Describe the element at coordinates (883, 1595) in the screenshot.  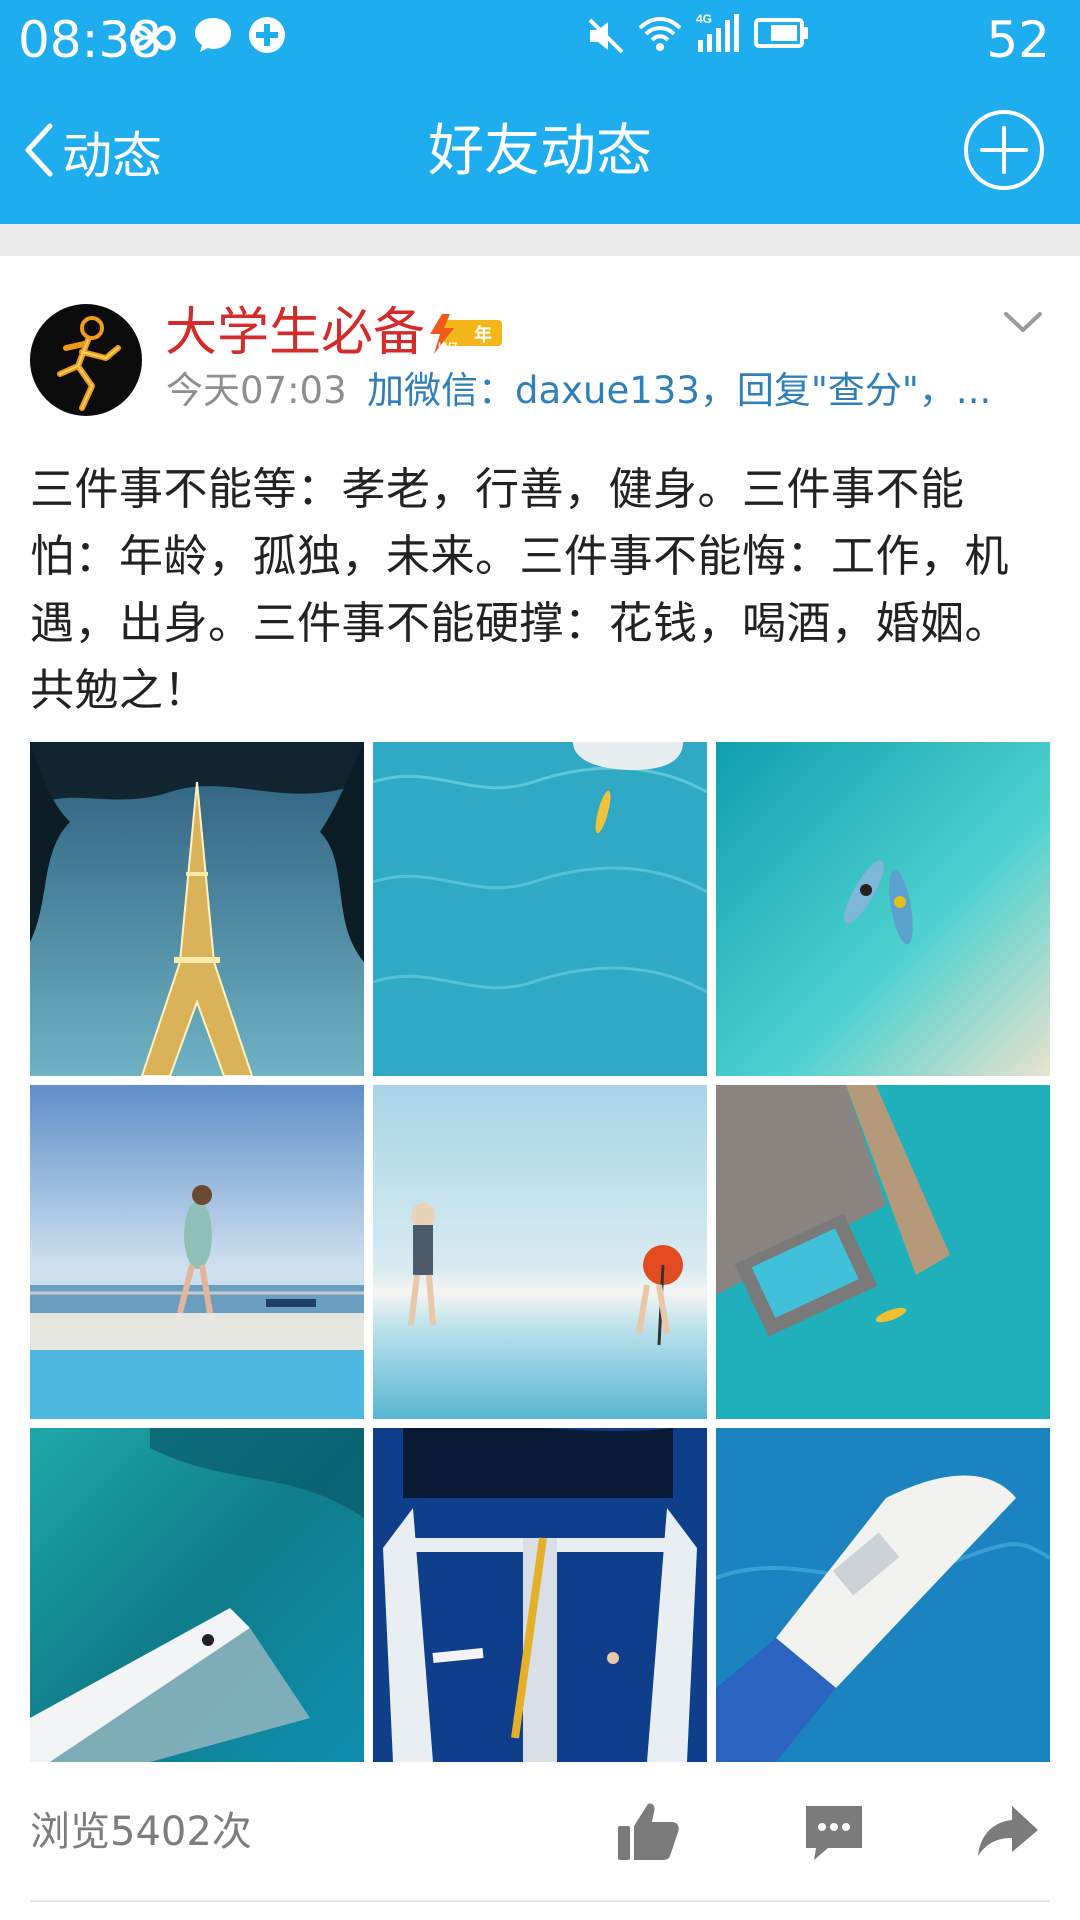
I see `photo-boat-on-sea` at that location.